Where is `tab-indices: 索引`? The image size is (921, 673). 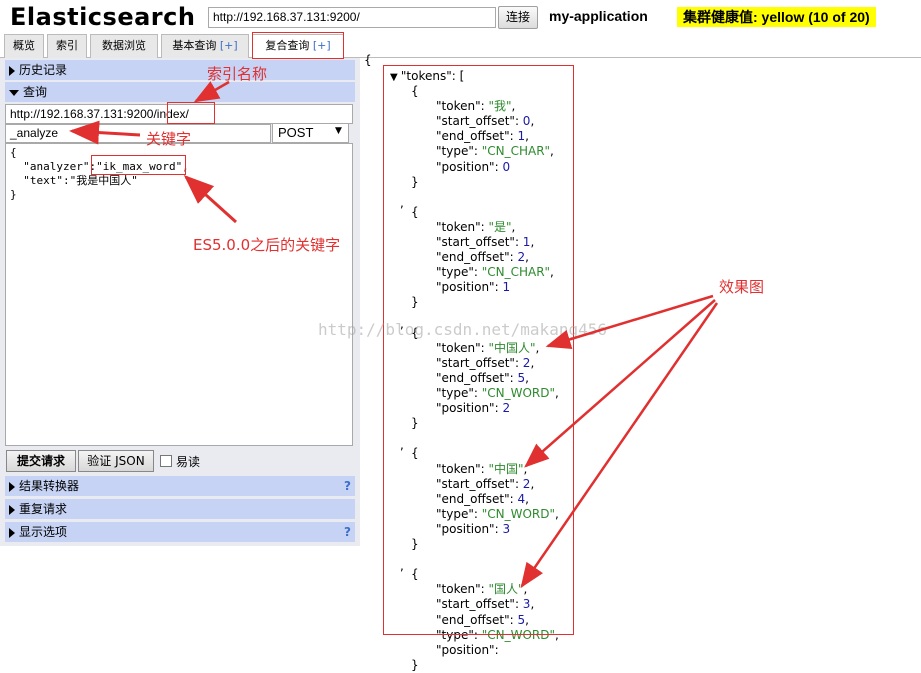
tab-indices: 索引 is located at coordinates (67, 46).